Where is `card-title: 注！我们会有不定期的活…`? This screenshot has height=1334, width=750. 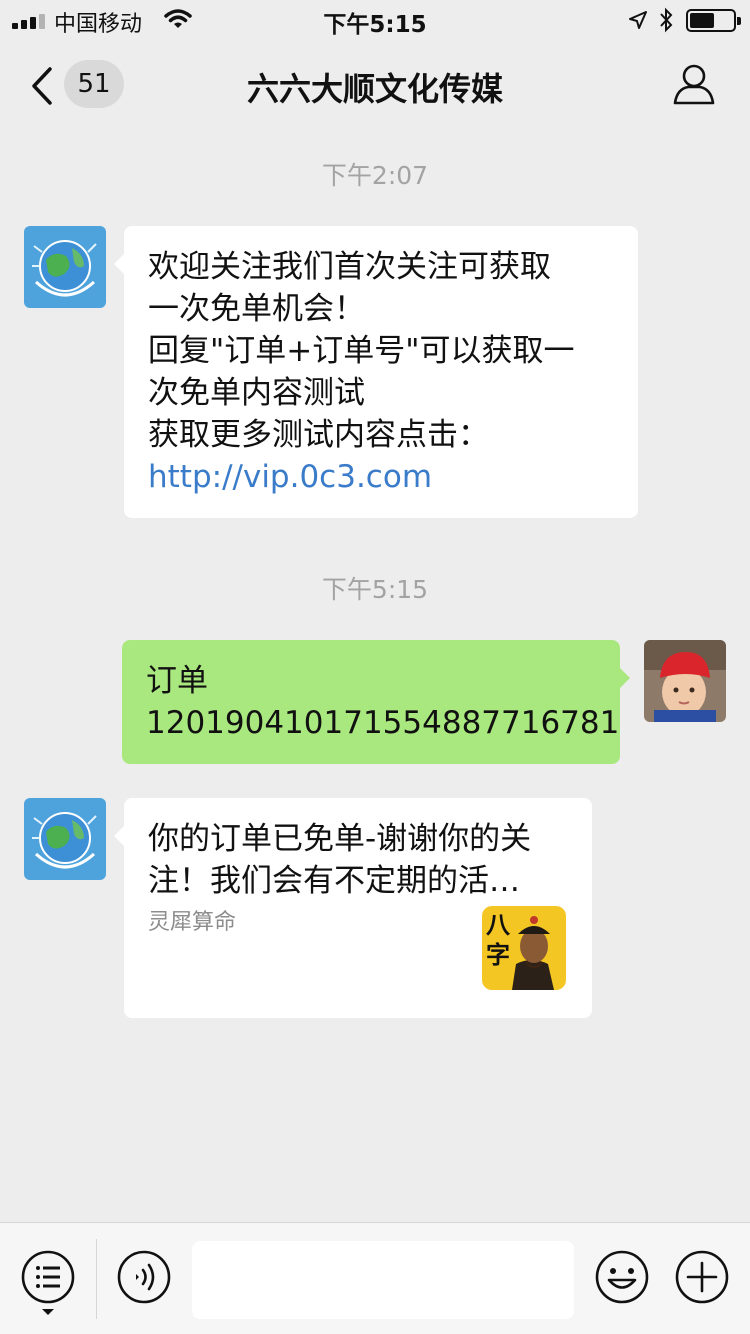
card-title: 注！我们会有不定期的活… is located at coordinates (334, 881).